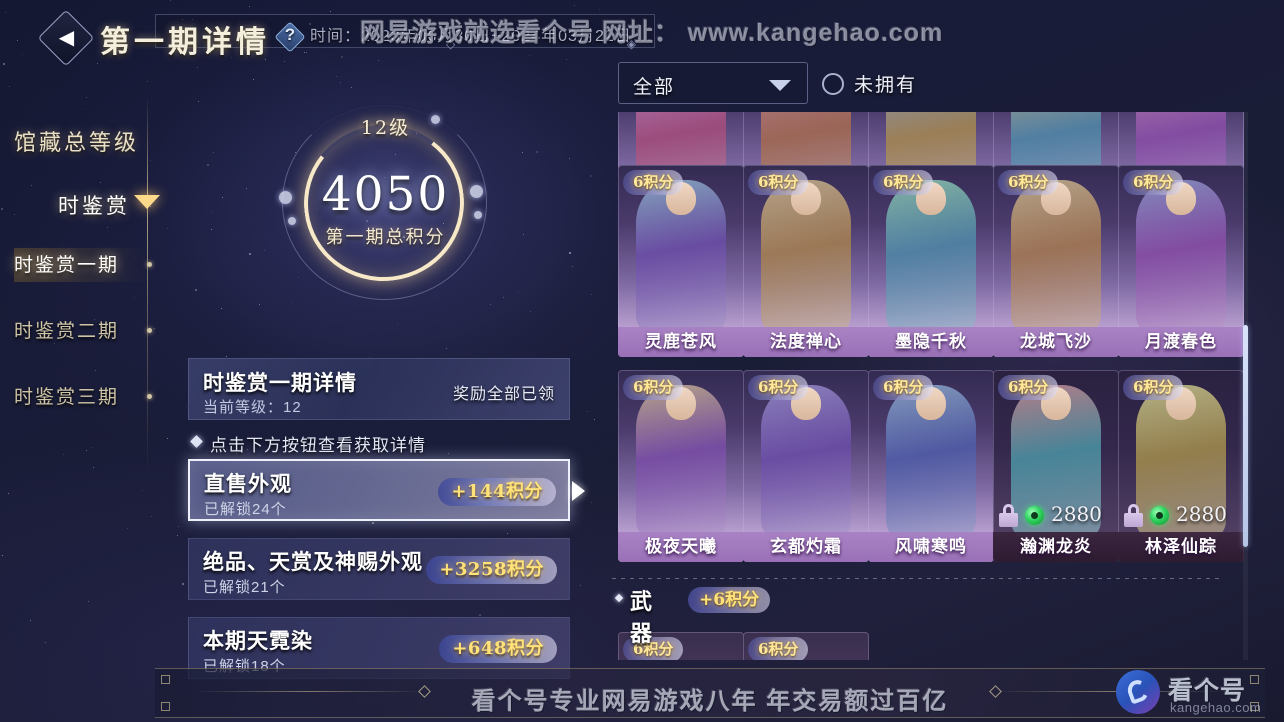 The width and height of the screenshot is (1284, 722). I want to click on sidebar-heading: 馆藏总等级, so click(77, 143).